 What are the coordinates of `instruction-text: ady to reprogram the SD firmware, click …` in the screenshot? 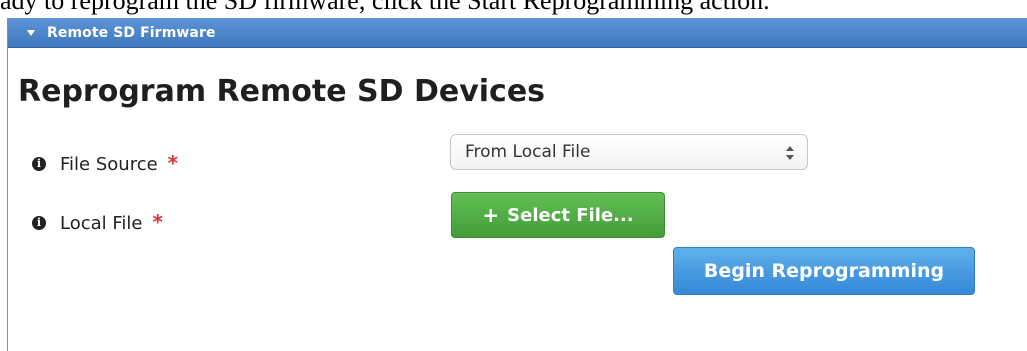 It's located at (385, 7).